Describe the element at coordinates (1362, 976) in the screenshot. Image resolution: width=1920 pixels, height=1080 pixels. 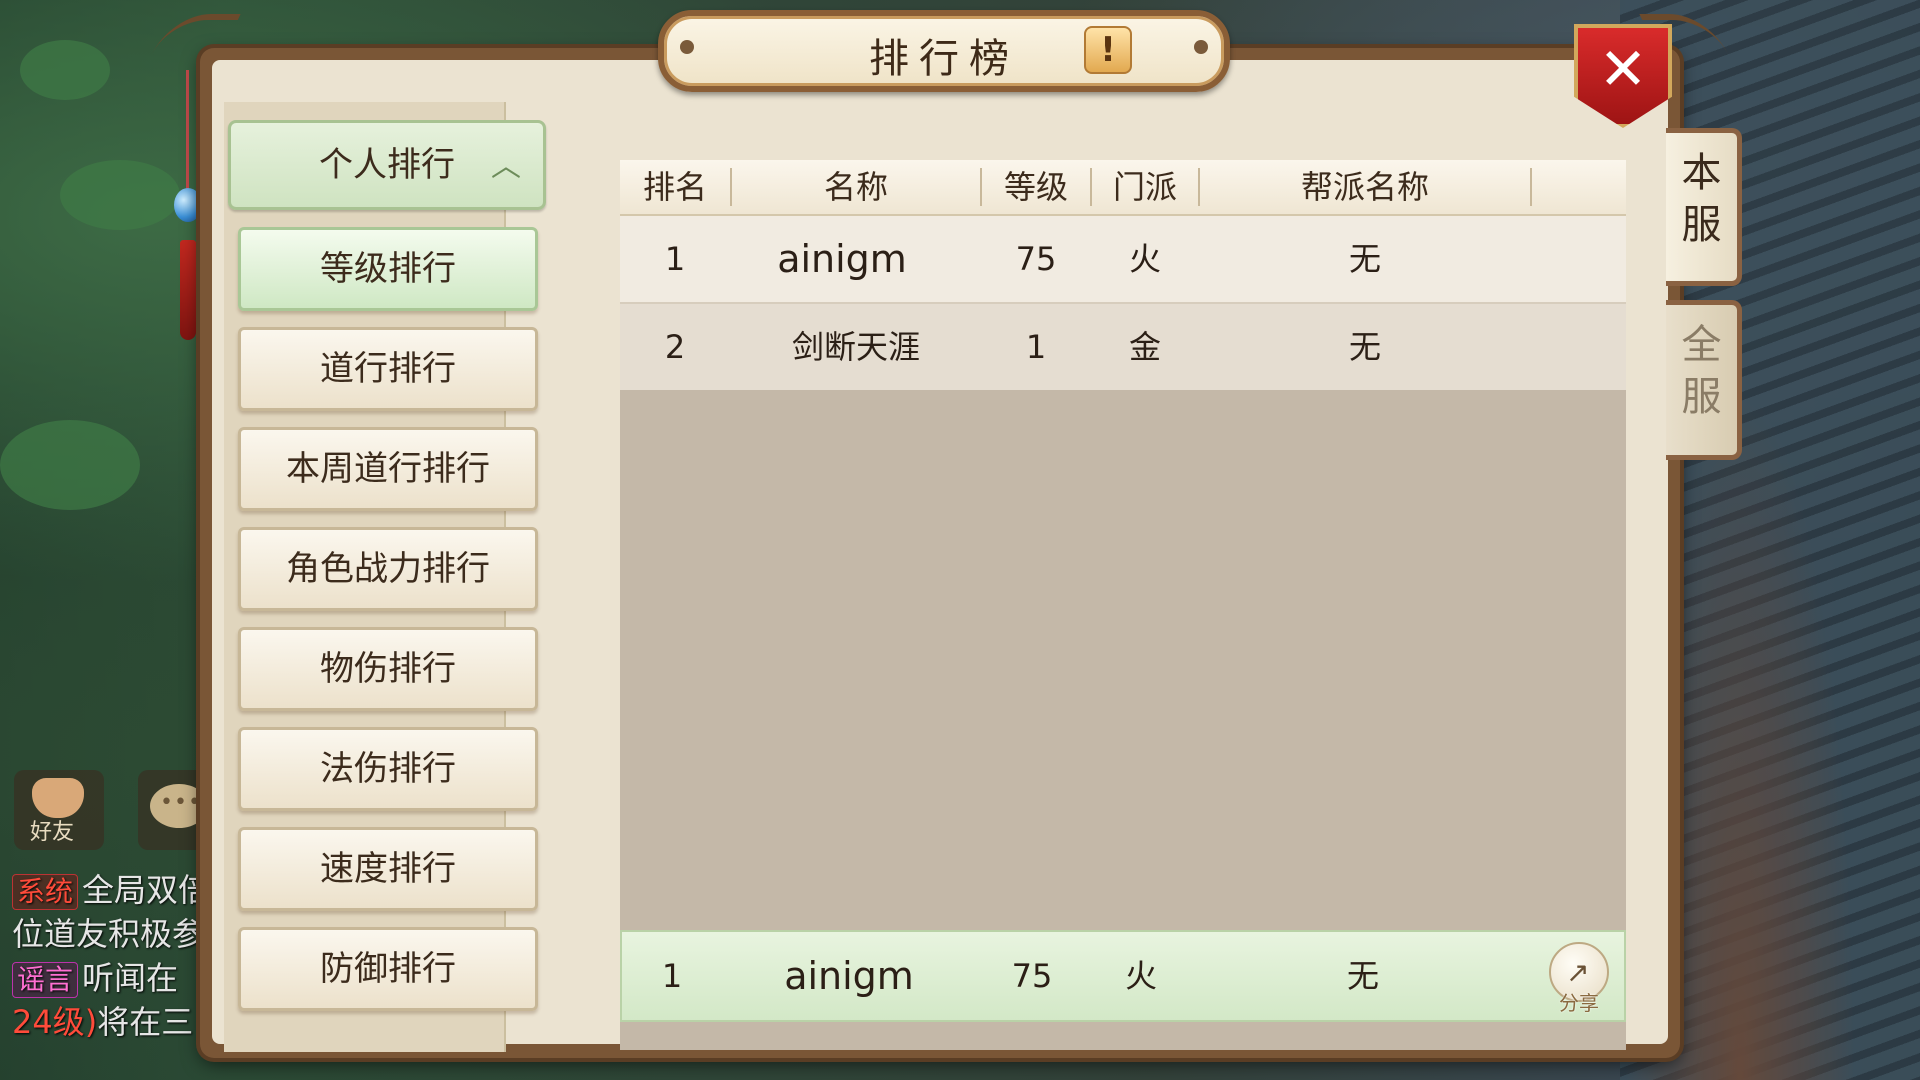
I see `my-guild-cell: 无` at that location.